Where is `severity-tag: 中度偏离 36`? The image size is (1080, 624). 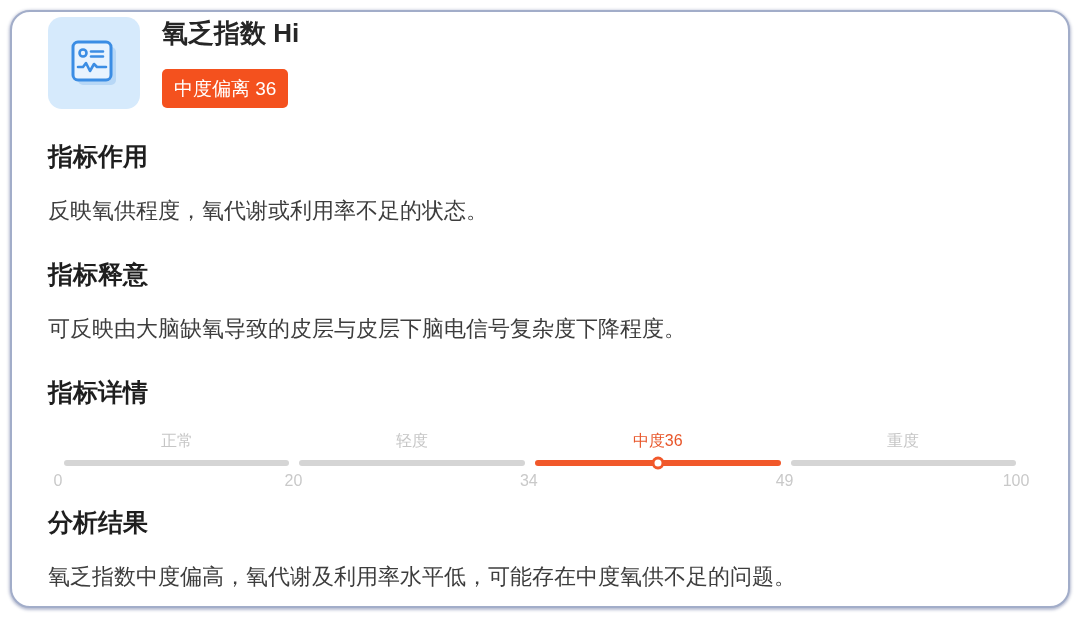
severity-tag: 中度偏离 36 is located at coordinates (225, 88).